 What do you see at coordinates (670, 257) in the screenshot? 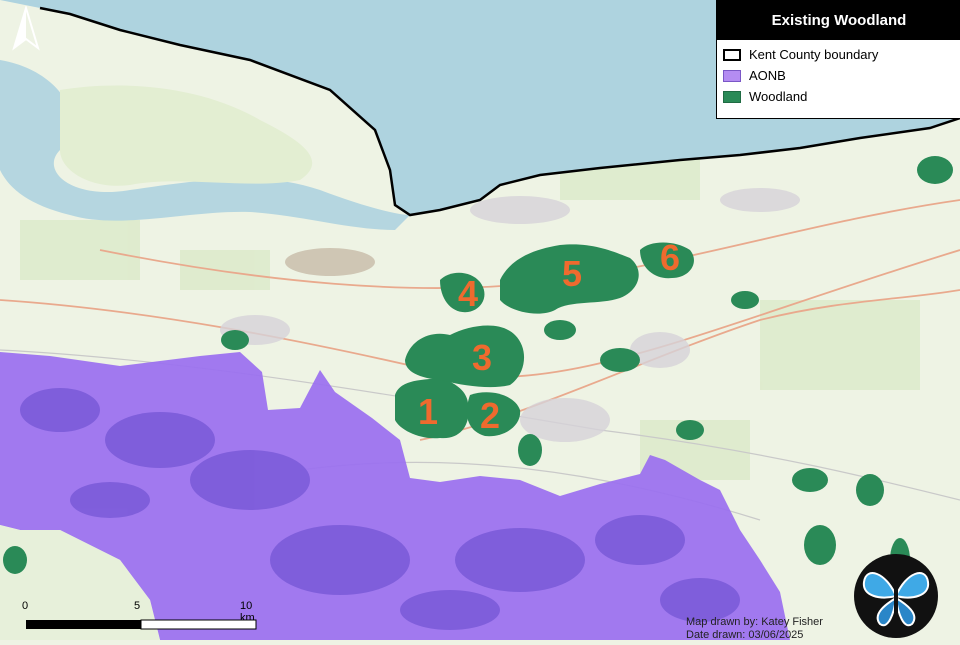
I see `site-label-6: 6` at bounding box center [670, 257].